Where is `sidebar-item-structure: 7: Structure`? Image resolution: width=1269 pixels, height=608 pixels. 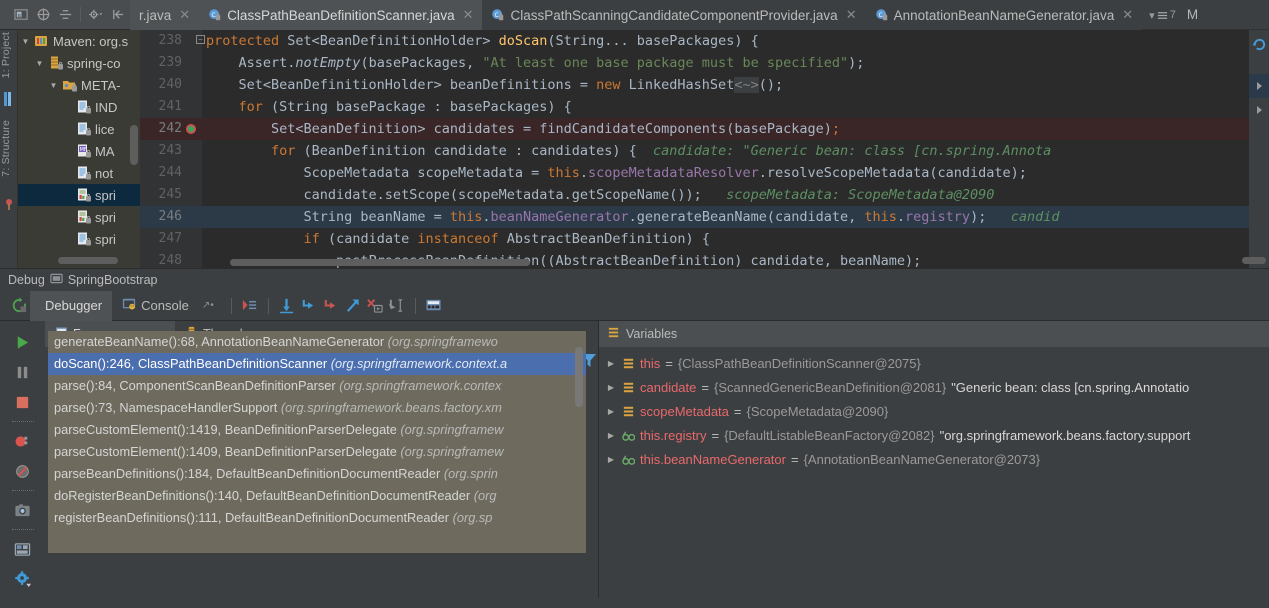 sidebar-item-structure: 7: Structure is located at coordinates (9, 148).